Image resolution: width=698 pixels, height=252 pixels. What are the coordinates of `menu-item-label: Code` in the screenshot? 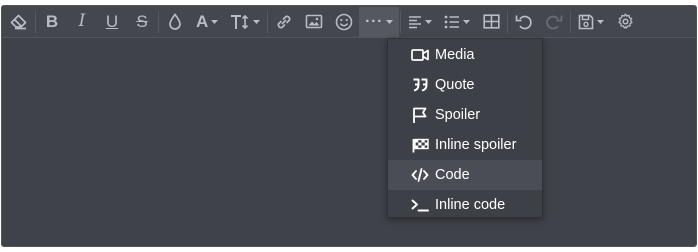 It's located at (452, 175).